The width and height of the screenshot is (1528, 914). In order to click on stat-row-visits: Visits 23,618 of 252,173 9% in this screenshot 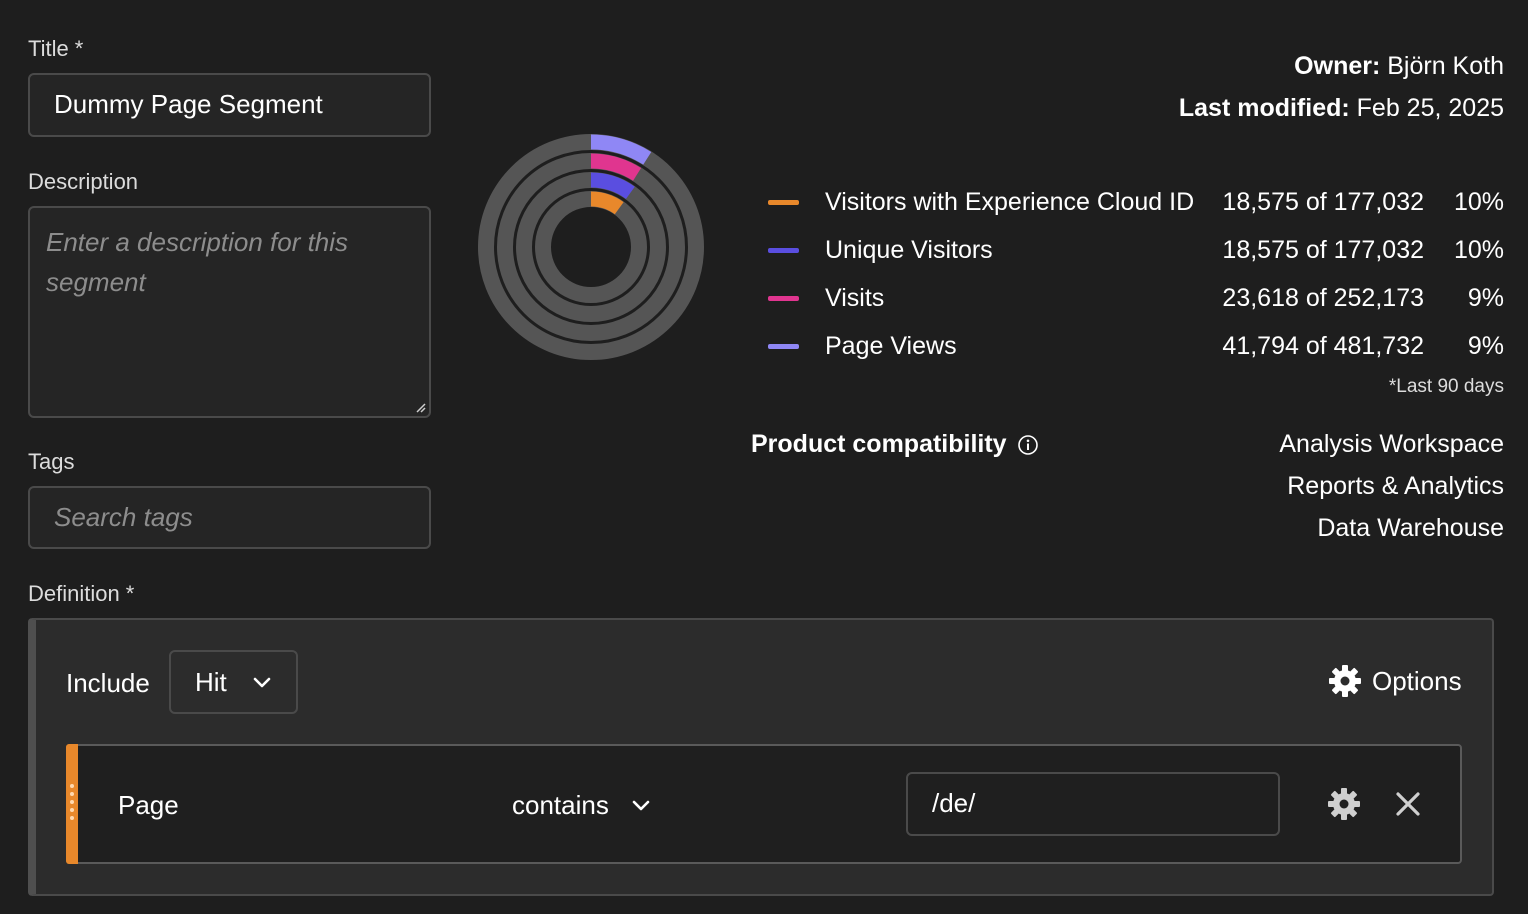, I will do `click(1136, 298)`.